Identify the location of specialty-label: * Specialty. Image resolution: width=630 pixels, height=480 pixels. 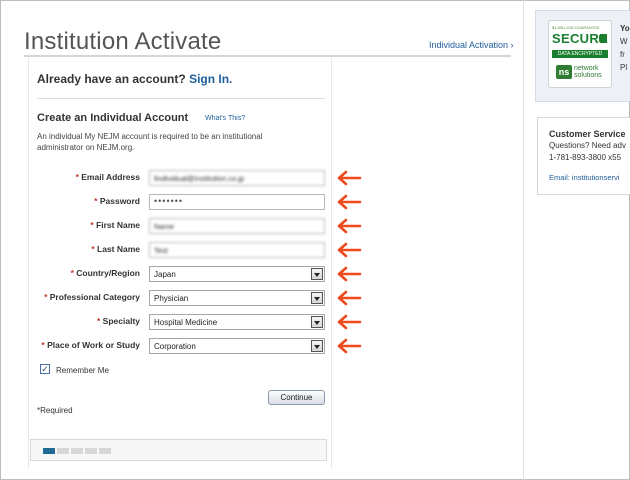
(118, 321).